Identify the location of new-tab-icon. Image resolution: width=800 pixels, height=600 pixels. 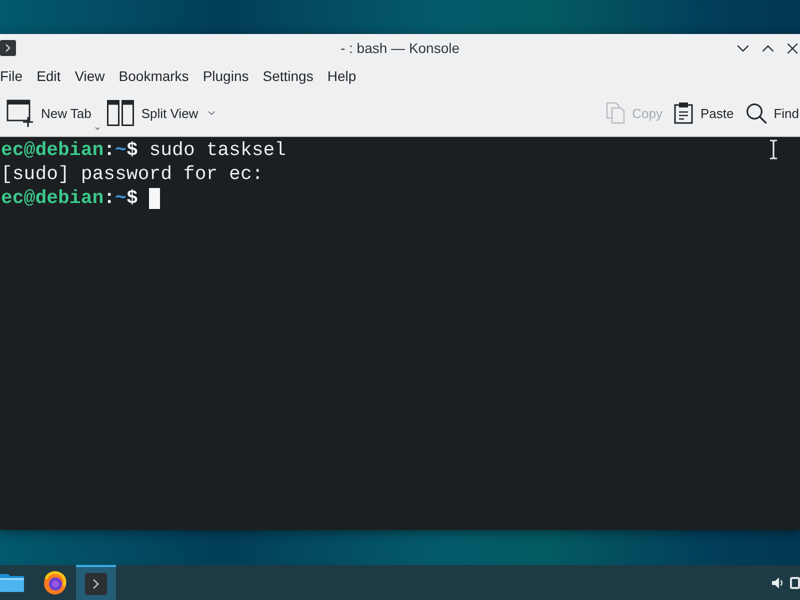
(20, 113).